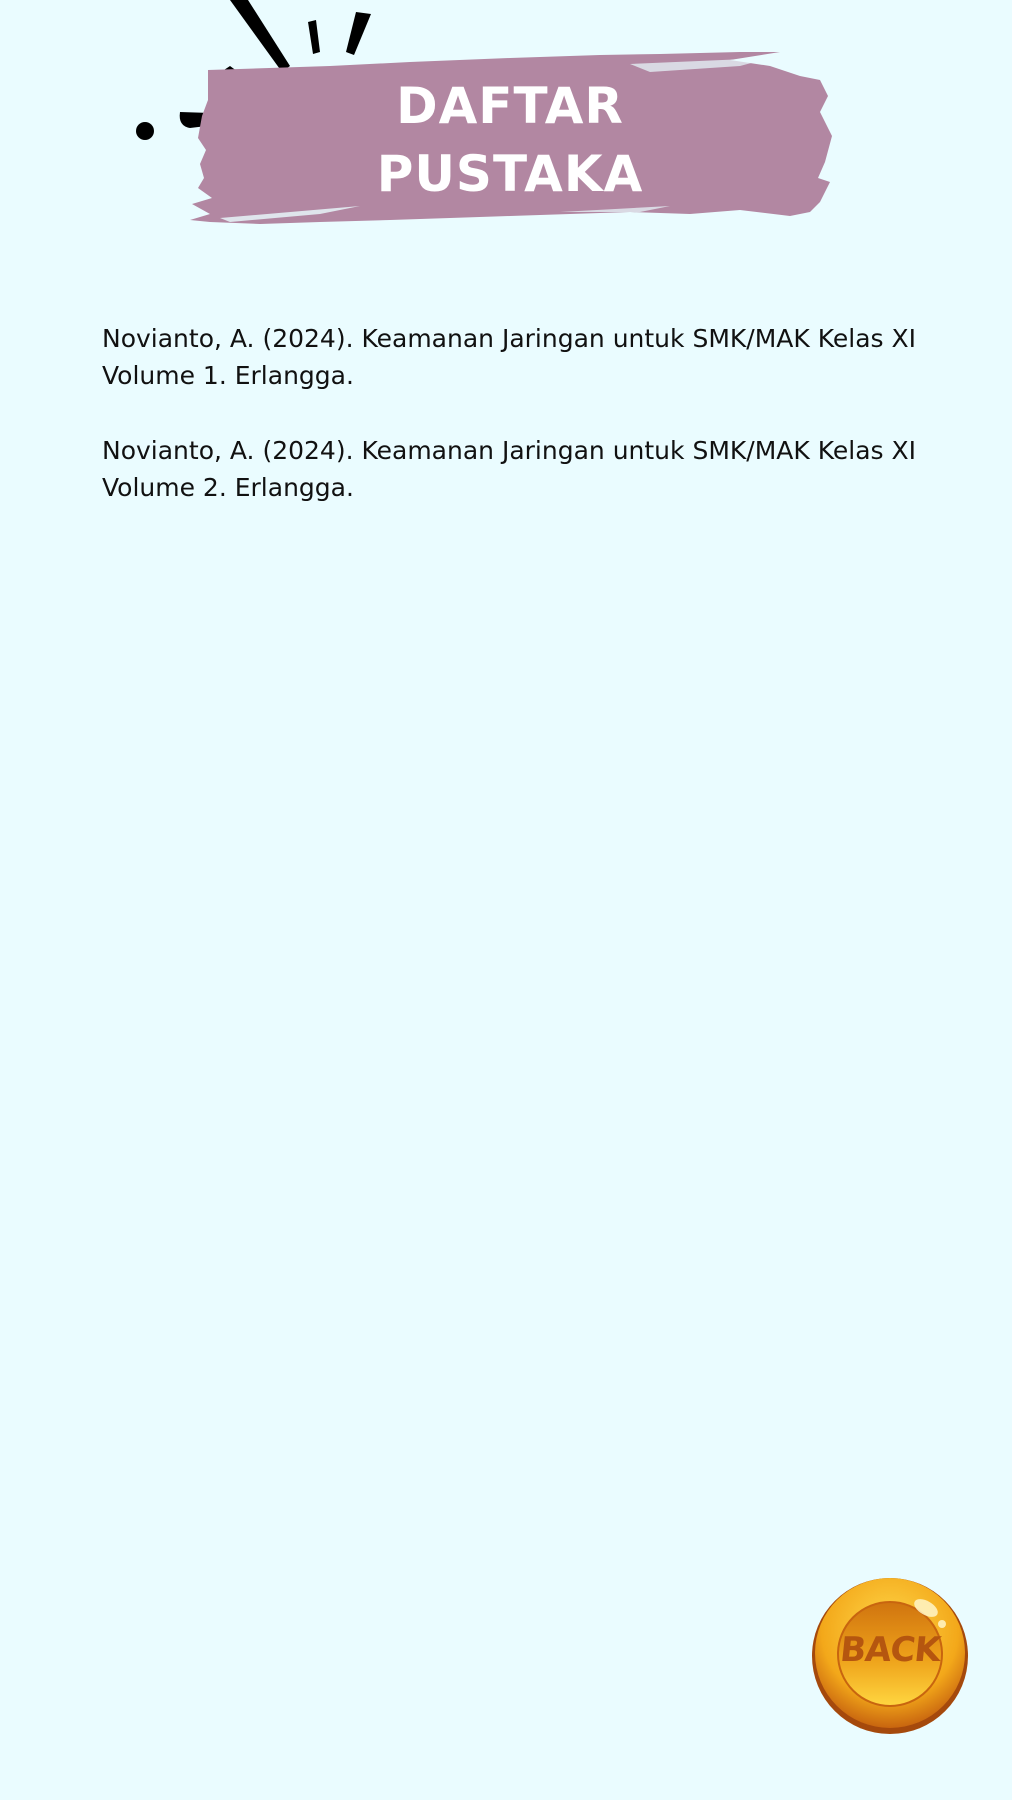 This screenshot has height=1800, width=1012. I want to click on reference-item-2-line-2: Volume 2. Erlangga., so click(228, 487).